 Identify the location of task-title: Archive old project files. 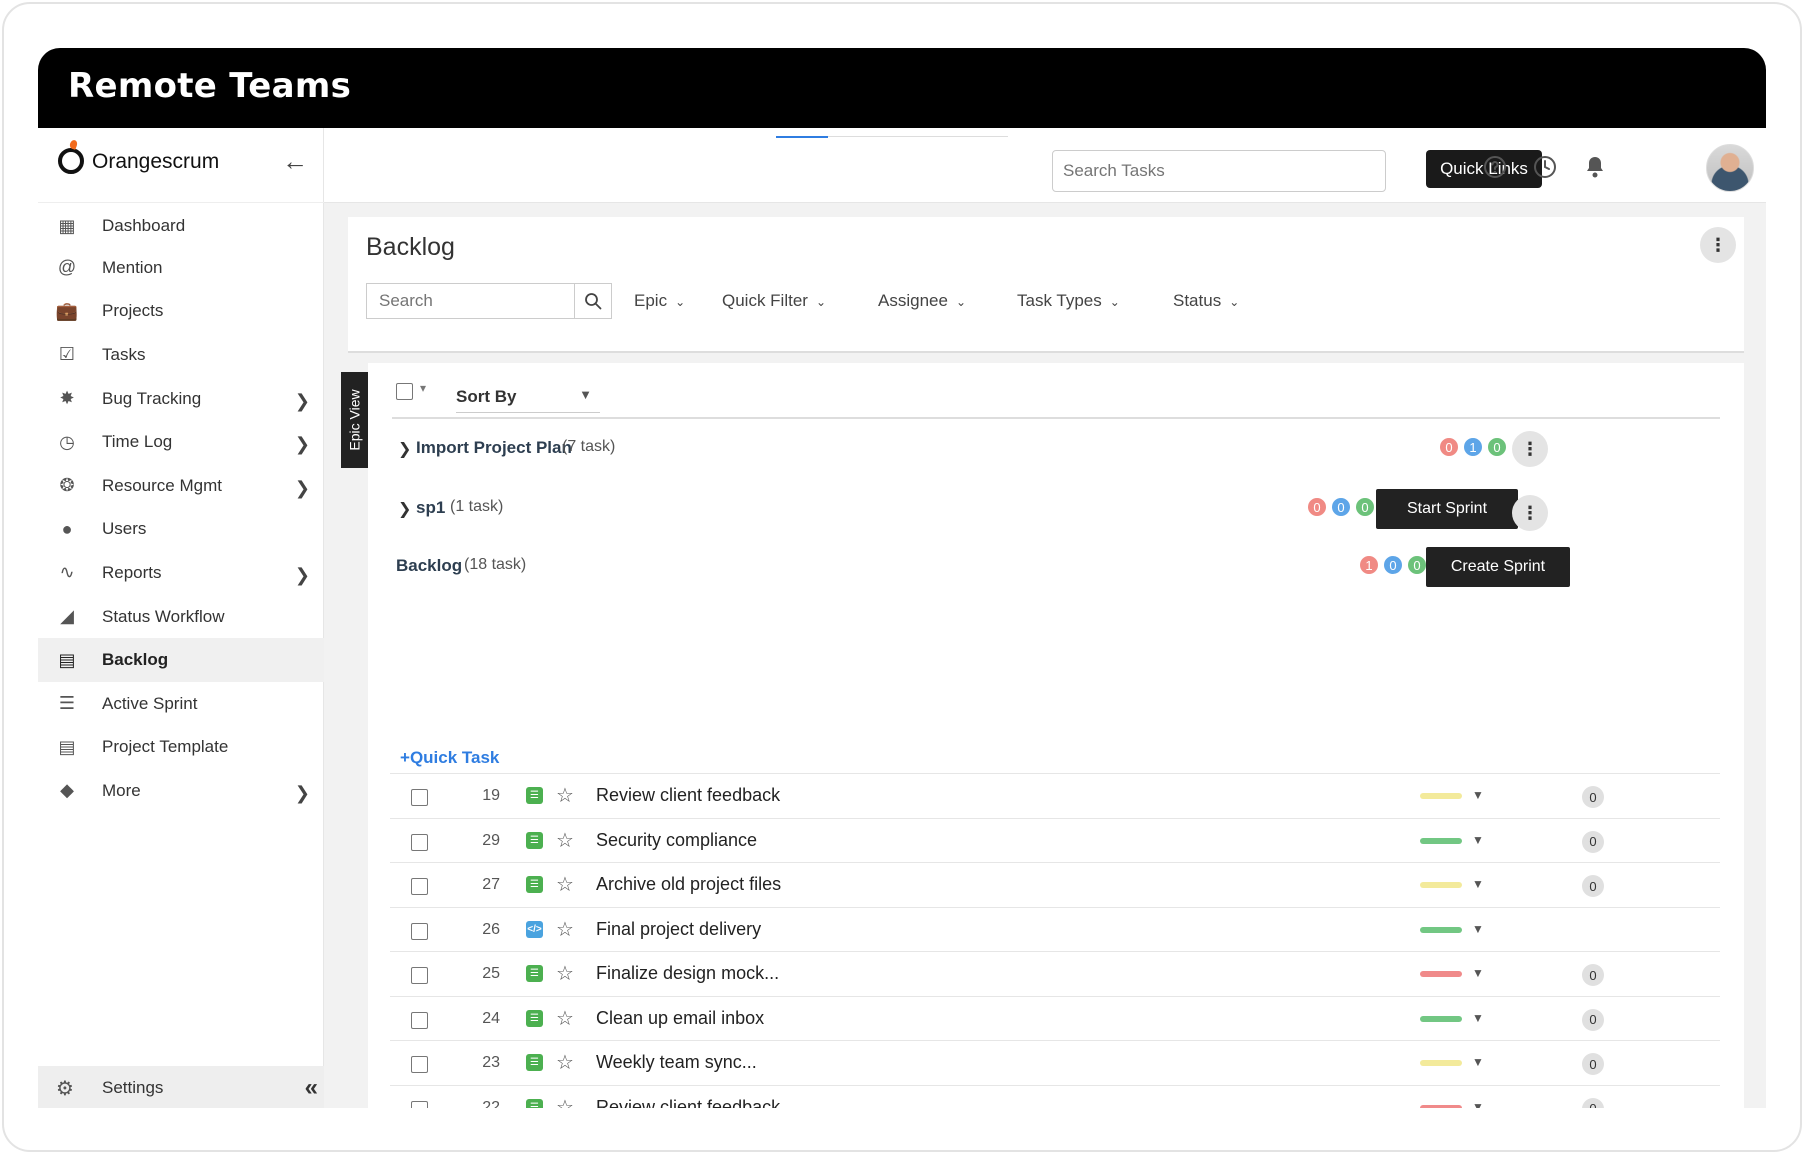
(688, 884).